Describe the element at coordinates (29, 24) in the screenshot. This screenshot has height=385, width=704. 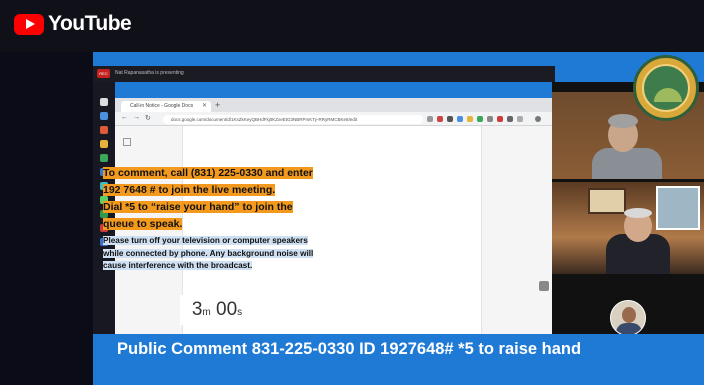
I see `youtube-logo-icon` at that location.